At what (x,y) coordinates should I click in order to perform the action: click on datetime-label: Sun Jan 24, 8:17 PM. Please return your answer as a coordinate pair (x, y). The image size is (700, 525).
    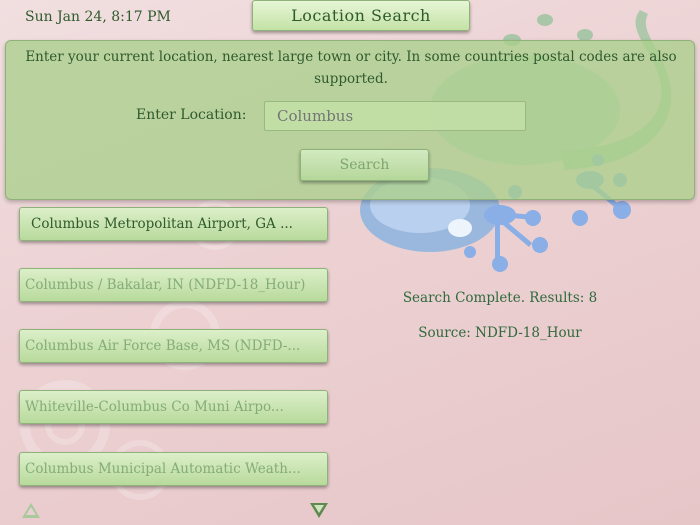
    Looking at the image, I should click on (98, 17).